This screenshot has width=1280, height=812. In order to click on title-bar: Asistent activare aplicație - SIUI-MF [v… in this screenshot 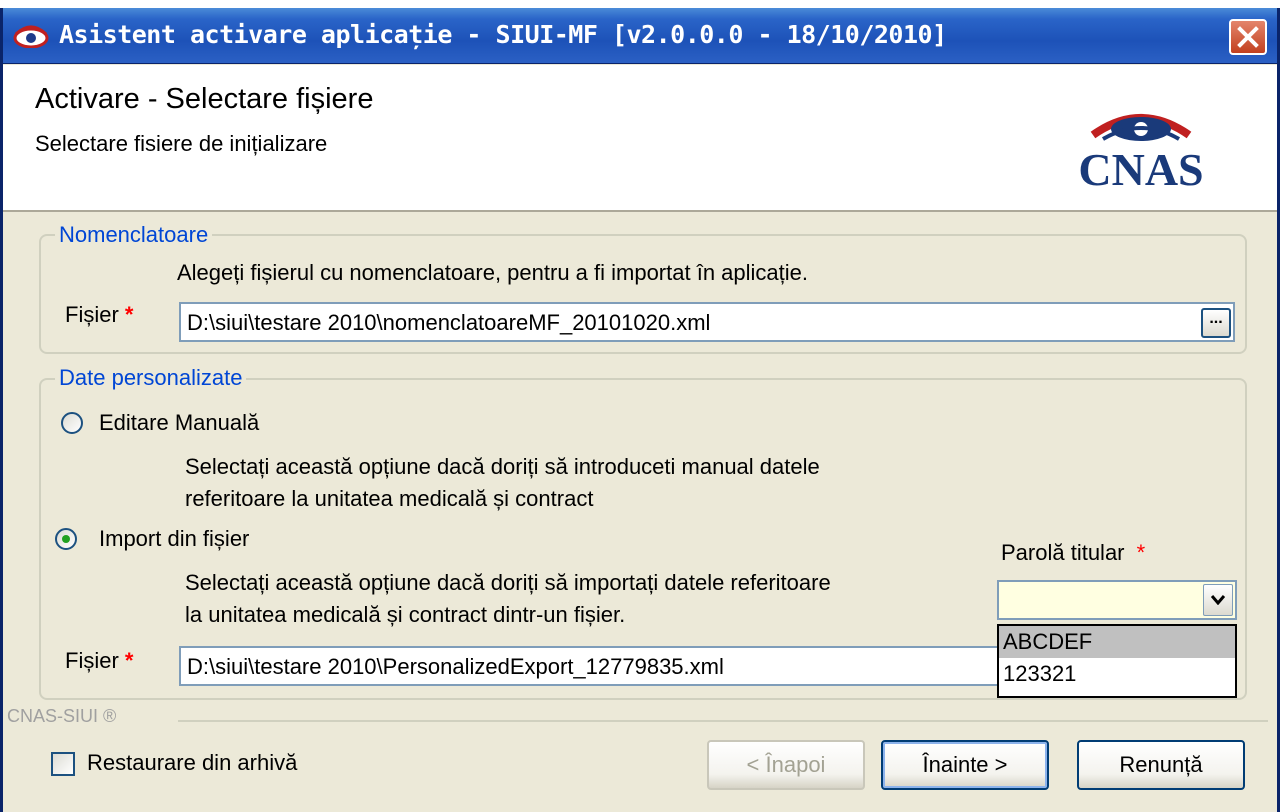, I will do `click(640, 36)`.